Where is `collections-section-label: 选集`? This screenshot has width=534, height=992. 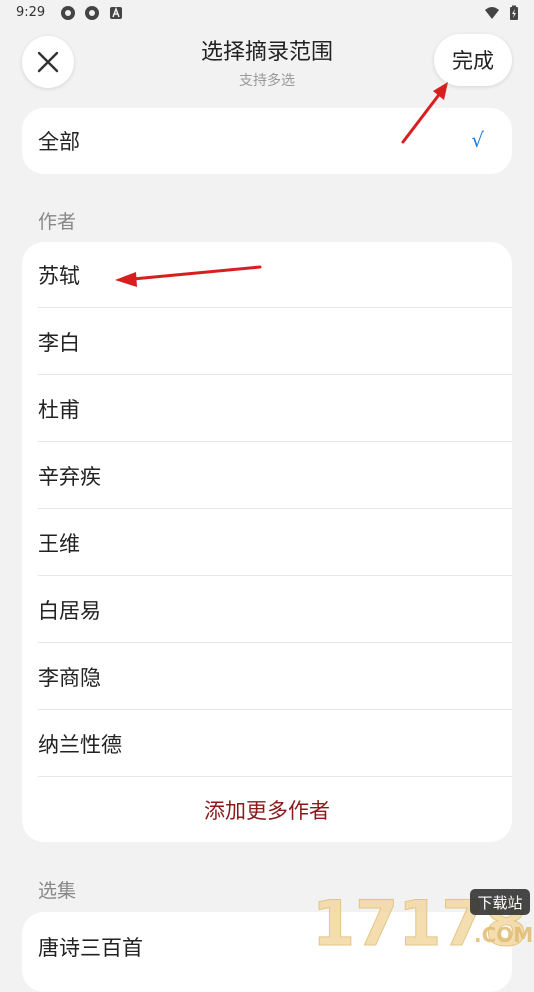
collections-section-label: 选集 is located at coordinates (57, 891).